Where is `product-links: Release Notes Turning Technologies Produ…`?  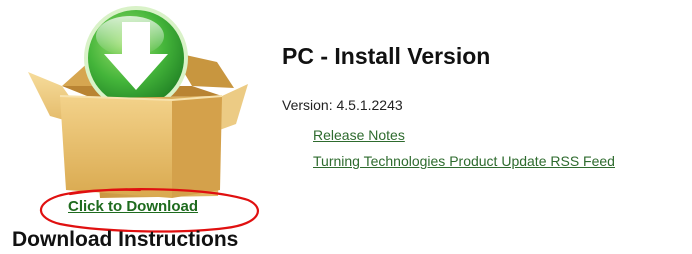 product-links: Release Notes Turning Technologies Produ… is located at coordinates (464, 148).